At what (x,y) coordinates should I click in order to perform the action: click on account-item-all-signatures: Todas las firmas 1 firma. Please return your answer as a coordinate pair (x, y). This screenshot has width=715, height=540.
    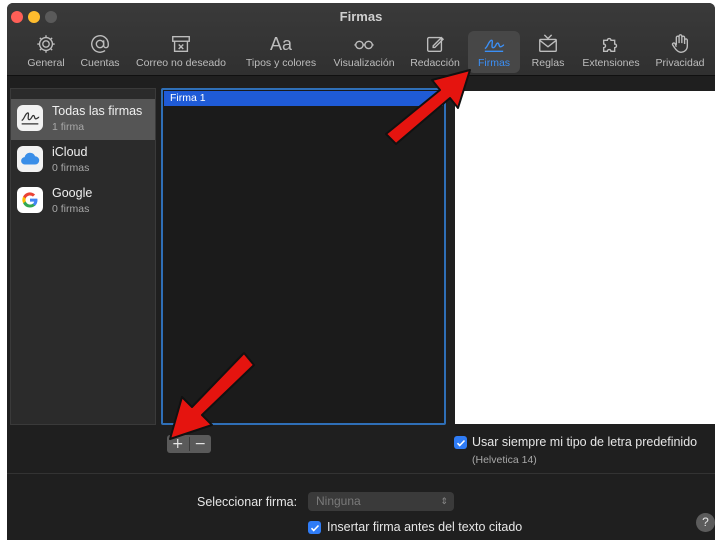
    Looking at the image, I should click on (83, 119).